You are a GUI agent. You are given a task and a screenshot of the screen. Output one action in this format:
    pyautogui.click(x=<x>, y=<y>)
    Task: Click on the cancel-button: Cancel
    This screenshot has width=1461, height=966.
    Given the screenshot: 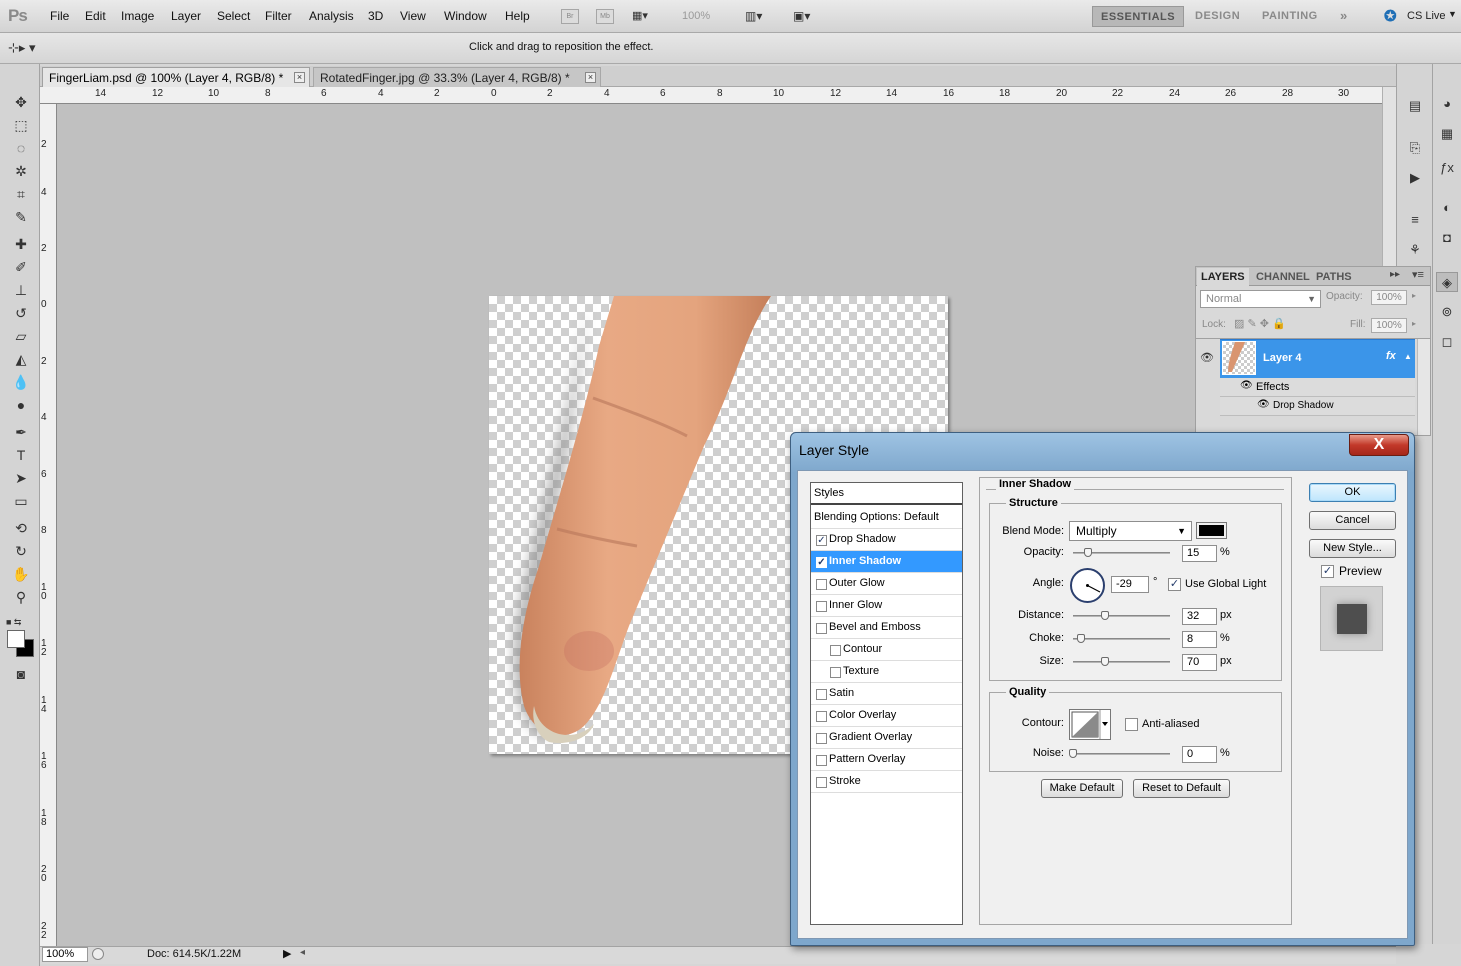 What is the action you would take?
    pyautogui.click(x=1352, y=520)
    